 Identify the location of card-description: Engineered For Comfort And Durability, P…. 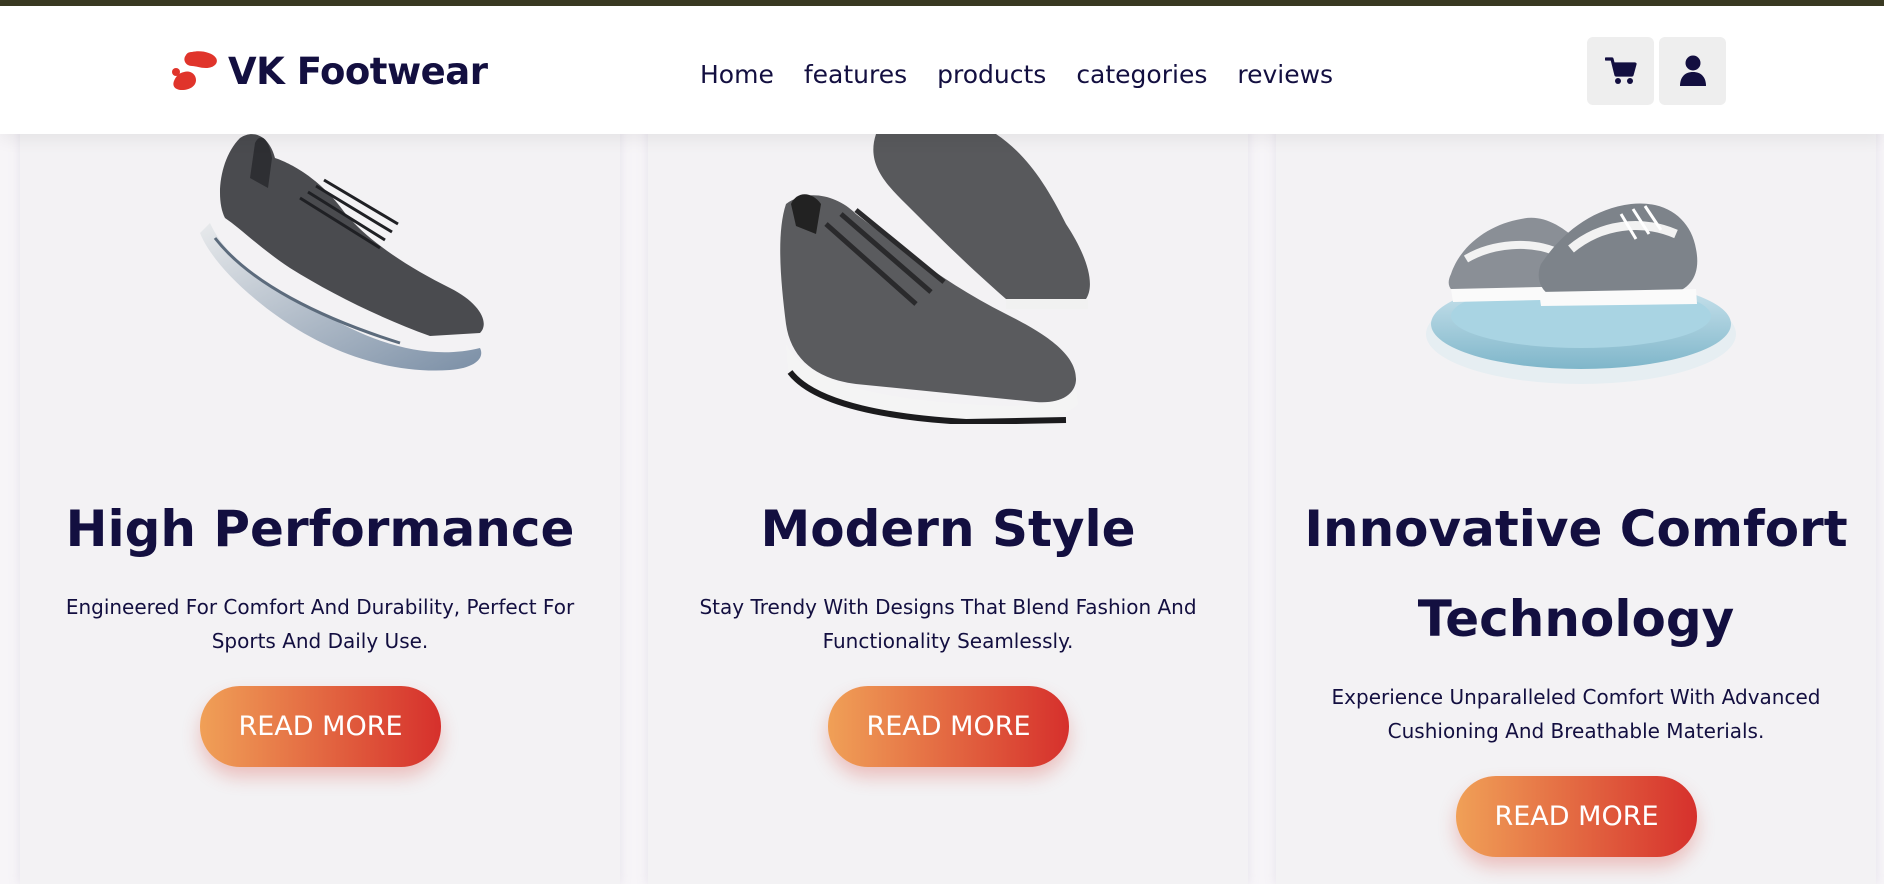
(320, 624).